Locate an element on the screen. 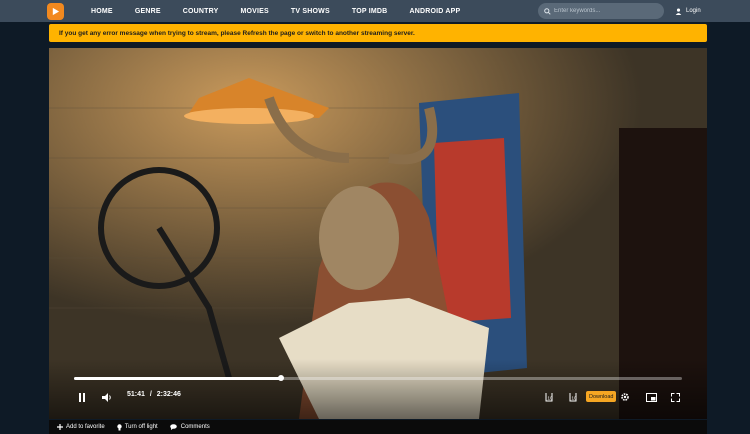  comments-button: Comments is located at coordinates (189, 427).